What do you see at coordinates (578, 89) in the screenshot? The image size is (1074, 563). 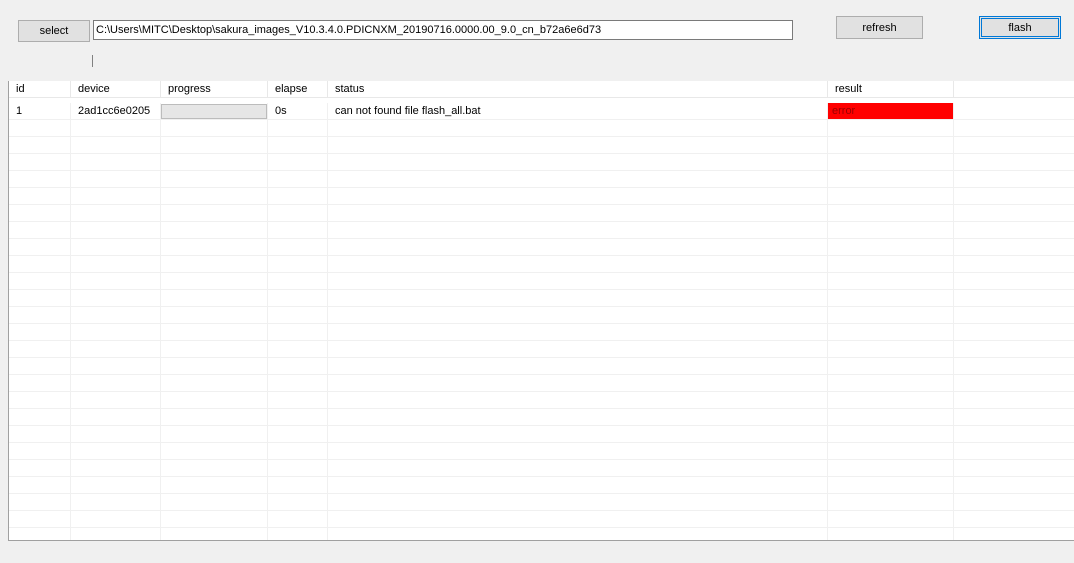 I see `column-header-status: status` at bounding box center [578, 89].